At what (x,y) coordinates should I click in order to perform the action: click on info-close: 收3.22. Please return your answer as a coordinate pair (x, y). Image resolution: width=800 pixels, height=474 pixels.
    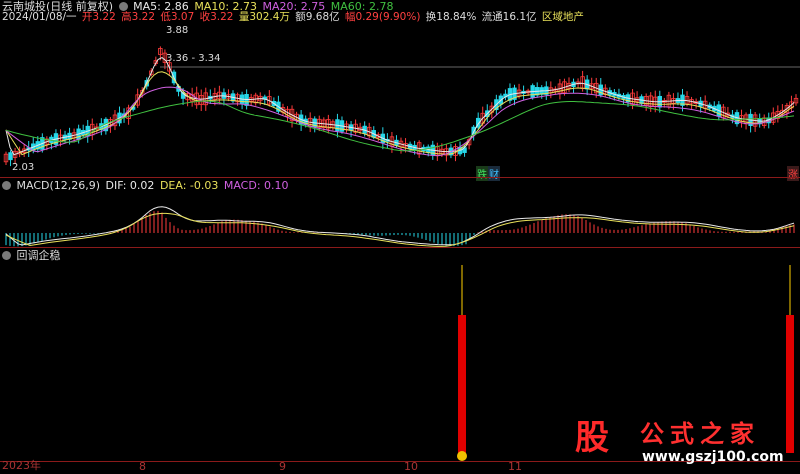
    Looking at the image, I should click on (216, 17).